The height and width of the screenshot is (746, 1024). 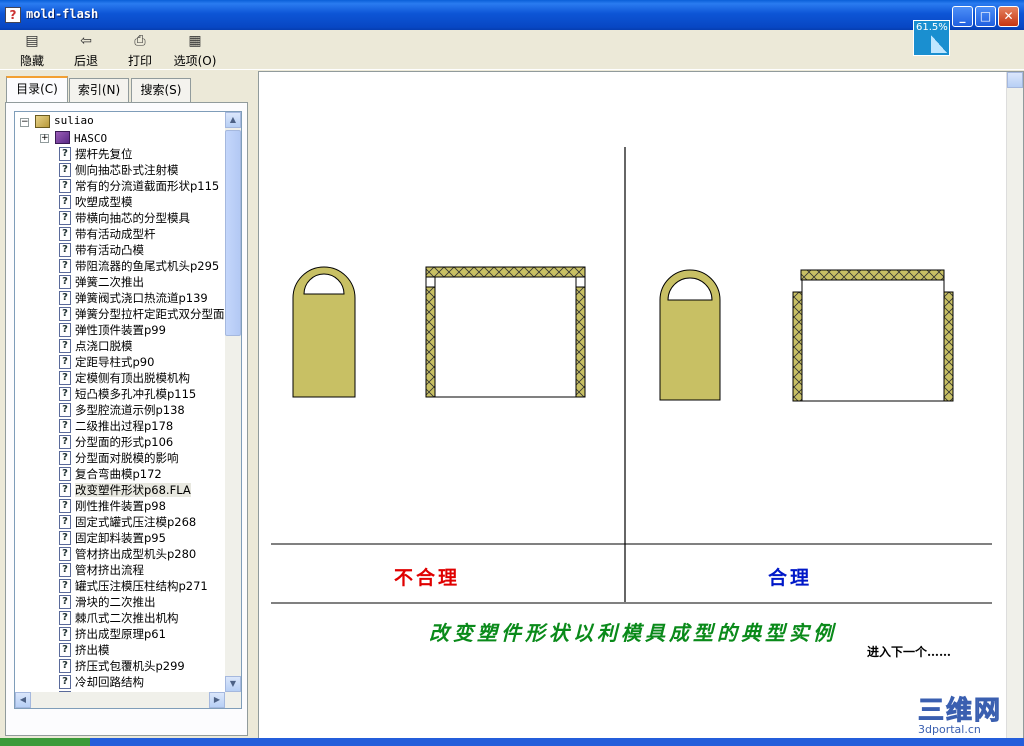 I want to click on tree-topic-item: ? 冷却回路结构, so click(x=101, y=682).